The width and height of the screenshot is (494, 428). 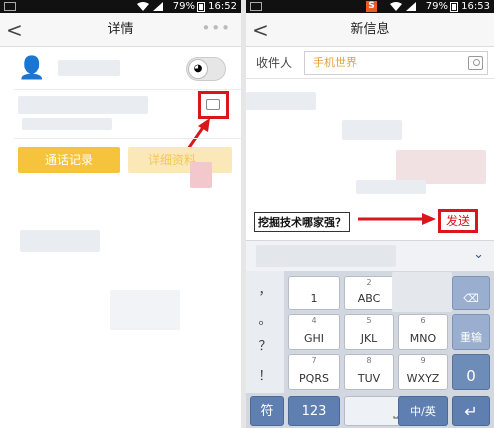 What do you see at coordinates (370, 255) in the screenshot?
I see `candidate-bar: ⌄` at bounding box center [370, 255].